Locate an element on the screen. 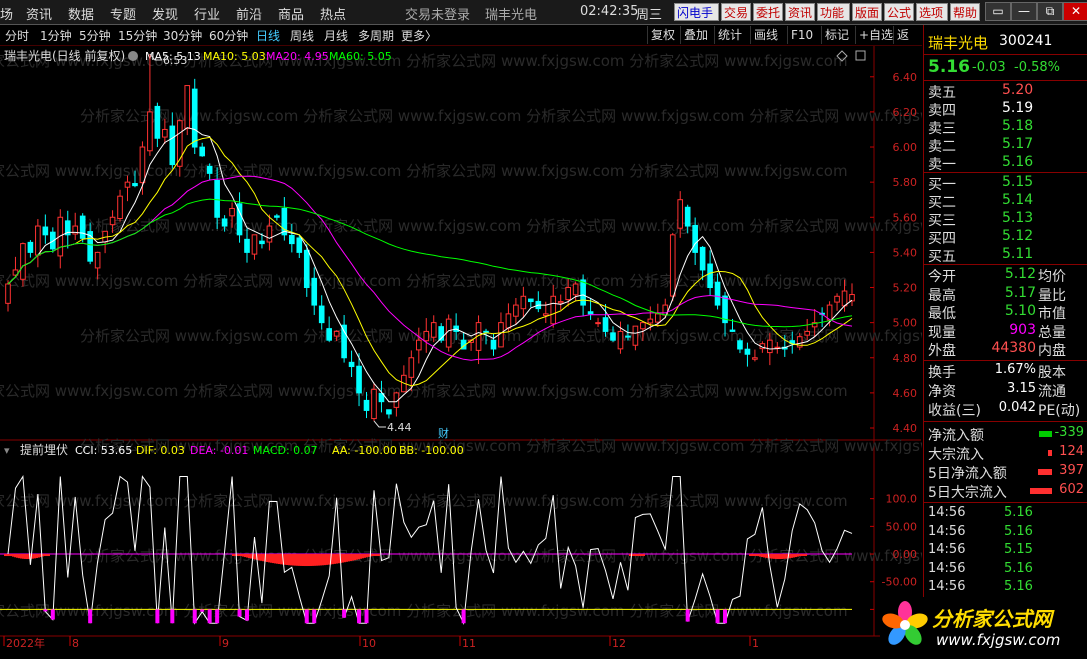 The height and width of the screenshot is (659, 1087). stat2-label2-1: 流通 is located at coordinates (1052, 392).